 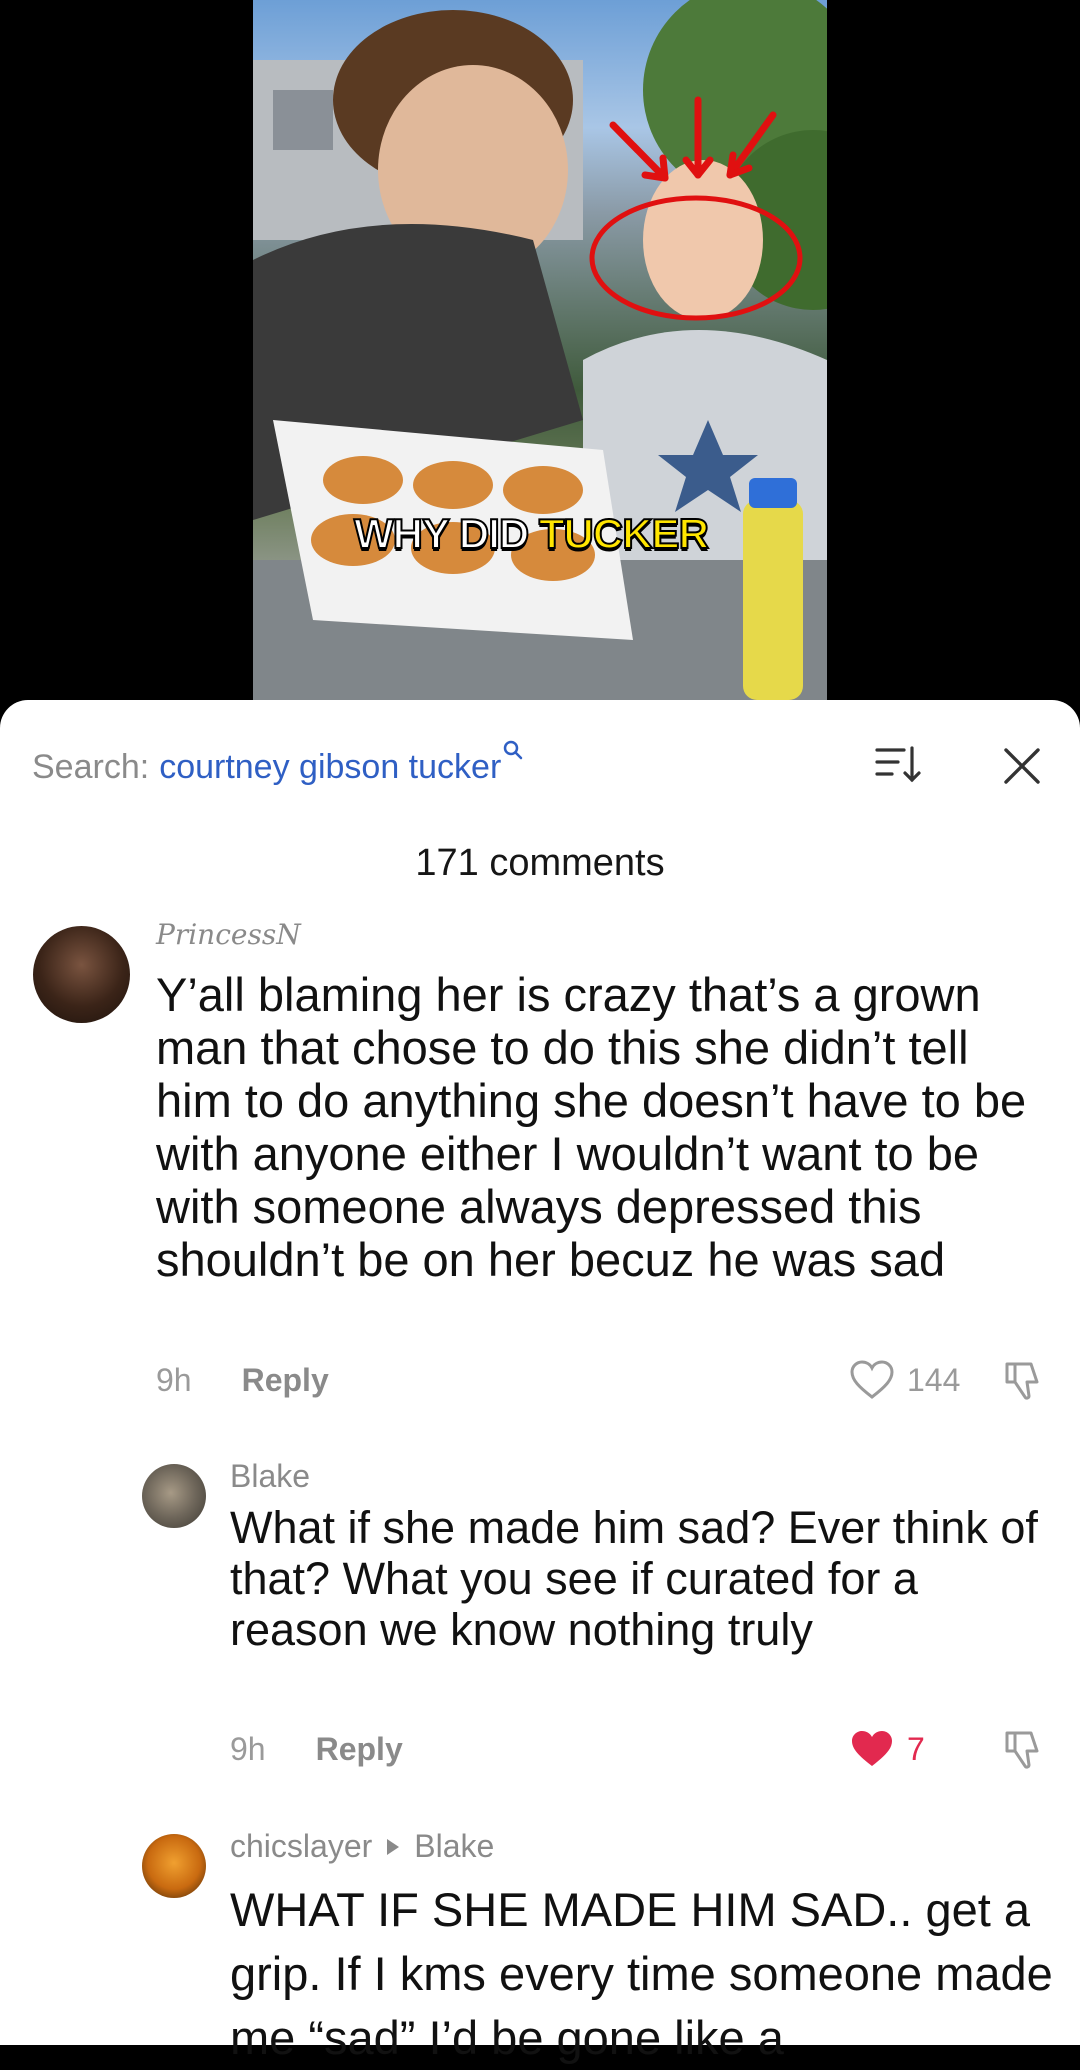 What do you see at coordinates (916, 1748) in the screenshot?
I see `like-count: 7` at bounding box center [916, 1748].